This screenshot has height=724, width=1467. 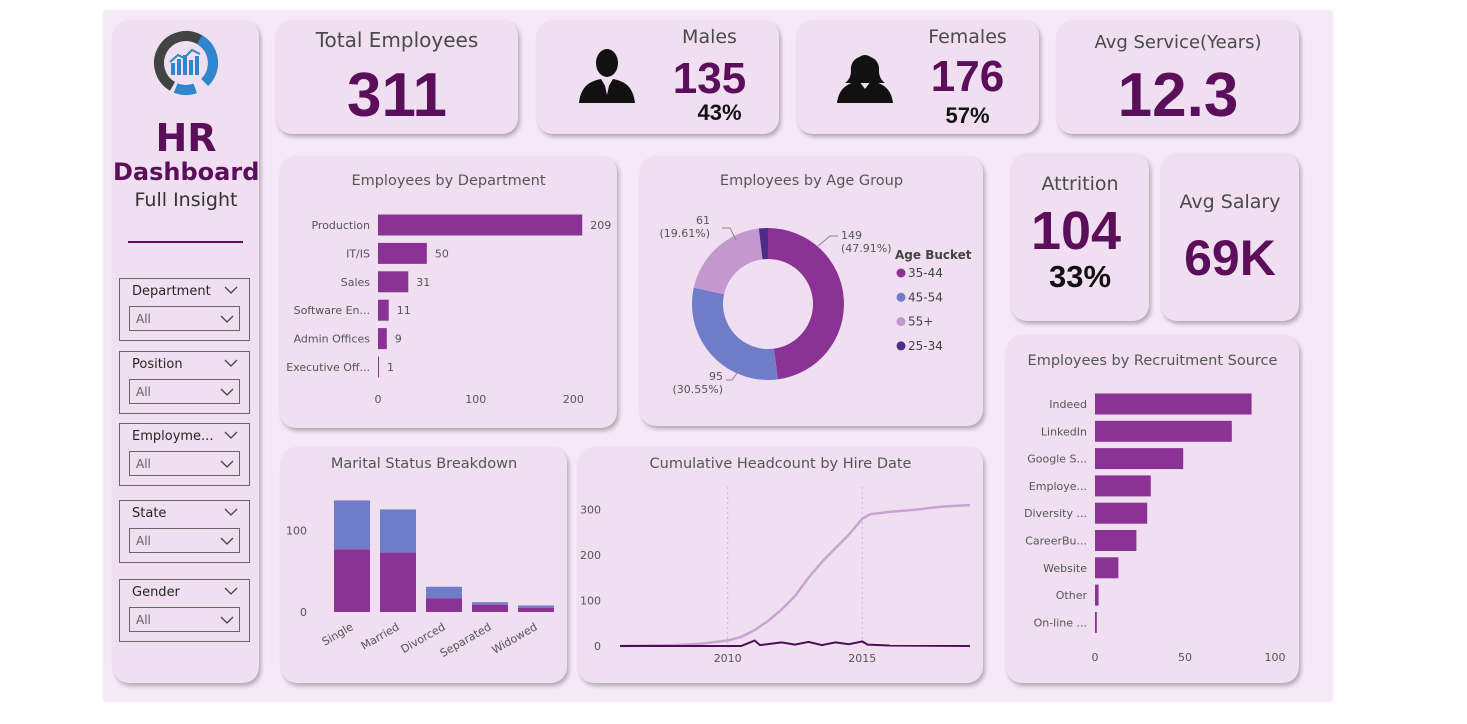 I want to click on data-label: 61, so click(x=703, y=220).